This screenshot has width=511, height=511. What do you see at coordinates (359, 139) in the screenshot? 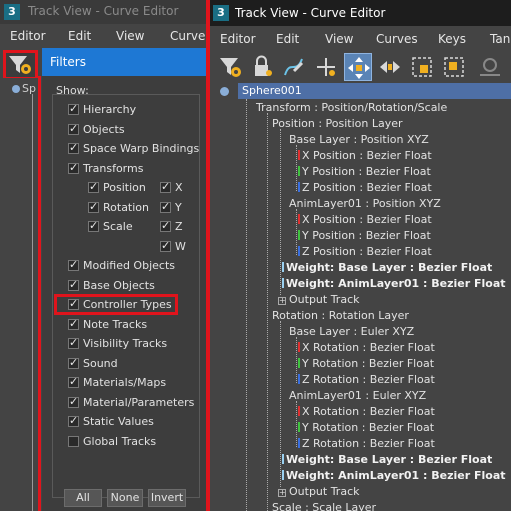
I see `tree-node: Base Layer : Position XYZ` at bounding box center [359, 139].